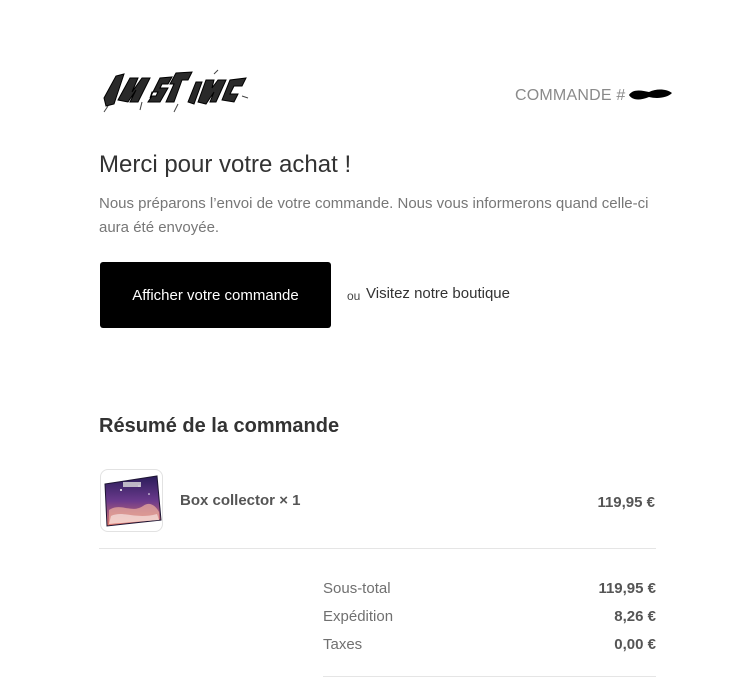  Describe the element at coordinates (377, 548) in the screenshot. I see `section-divider` at that location.